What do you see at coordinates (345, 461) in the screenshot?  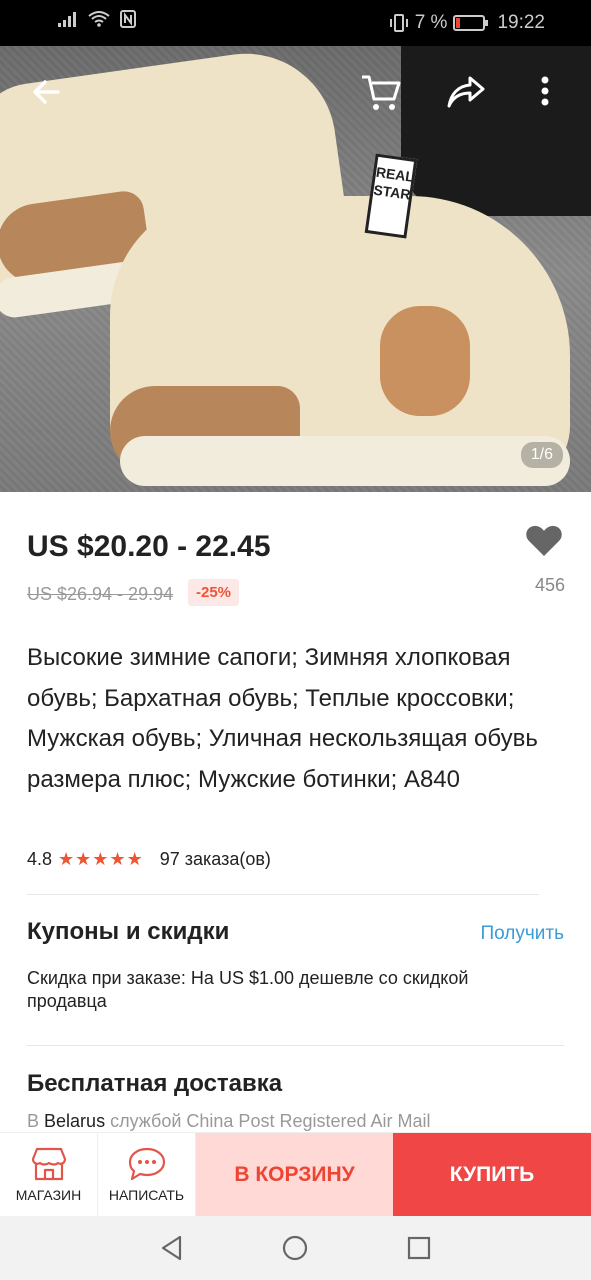 I see `shoe-sole` at bounding box center [345, 461].